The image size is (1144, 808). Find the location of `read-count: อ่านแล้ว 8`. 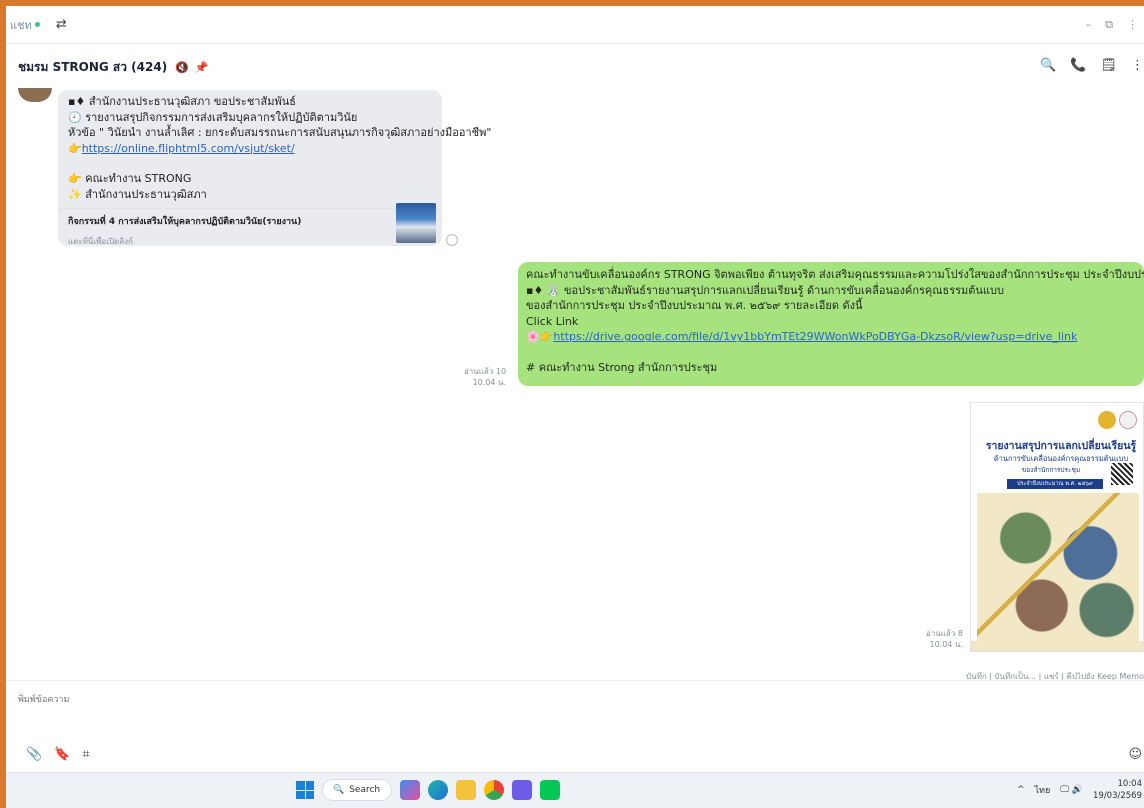

read-count: อ่านแล้ว 8 is located at coordinates (944, 633).